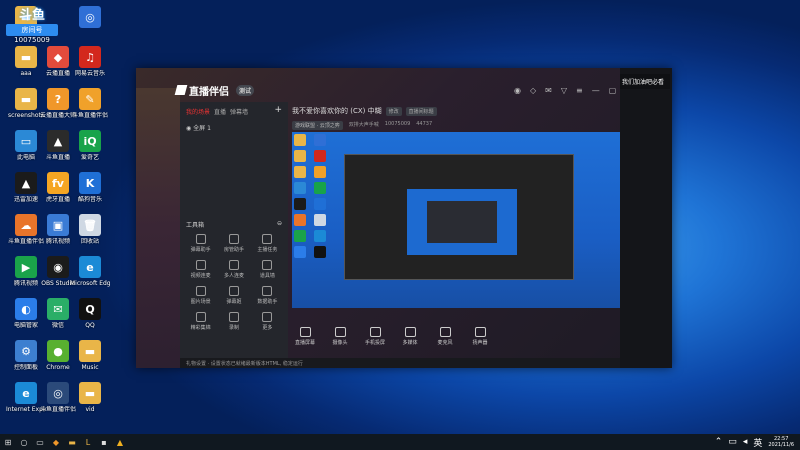 This screenshot has height=450, width=800. Describe the element at coordinates (596, 90) in the screenshot. I see `minimize-icon: —` at that location.